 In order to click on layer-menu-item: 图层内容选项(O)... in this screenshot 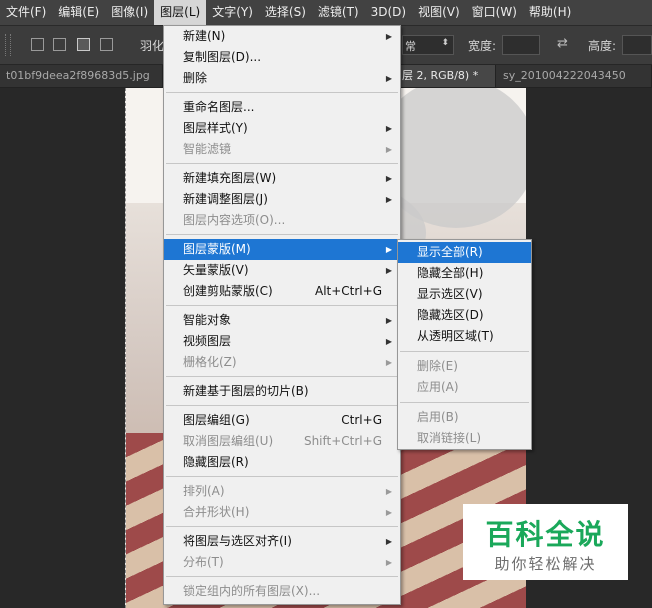, I will do `click(282, 220)`.